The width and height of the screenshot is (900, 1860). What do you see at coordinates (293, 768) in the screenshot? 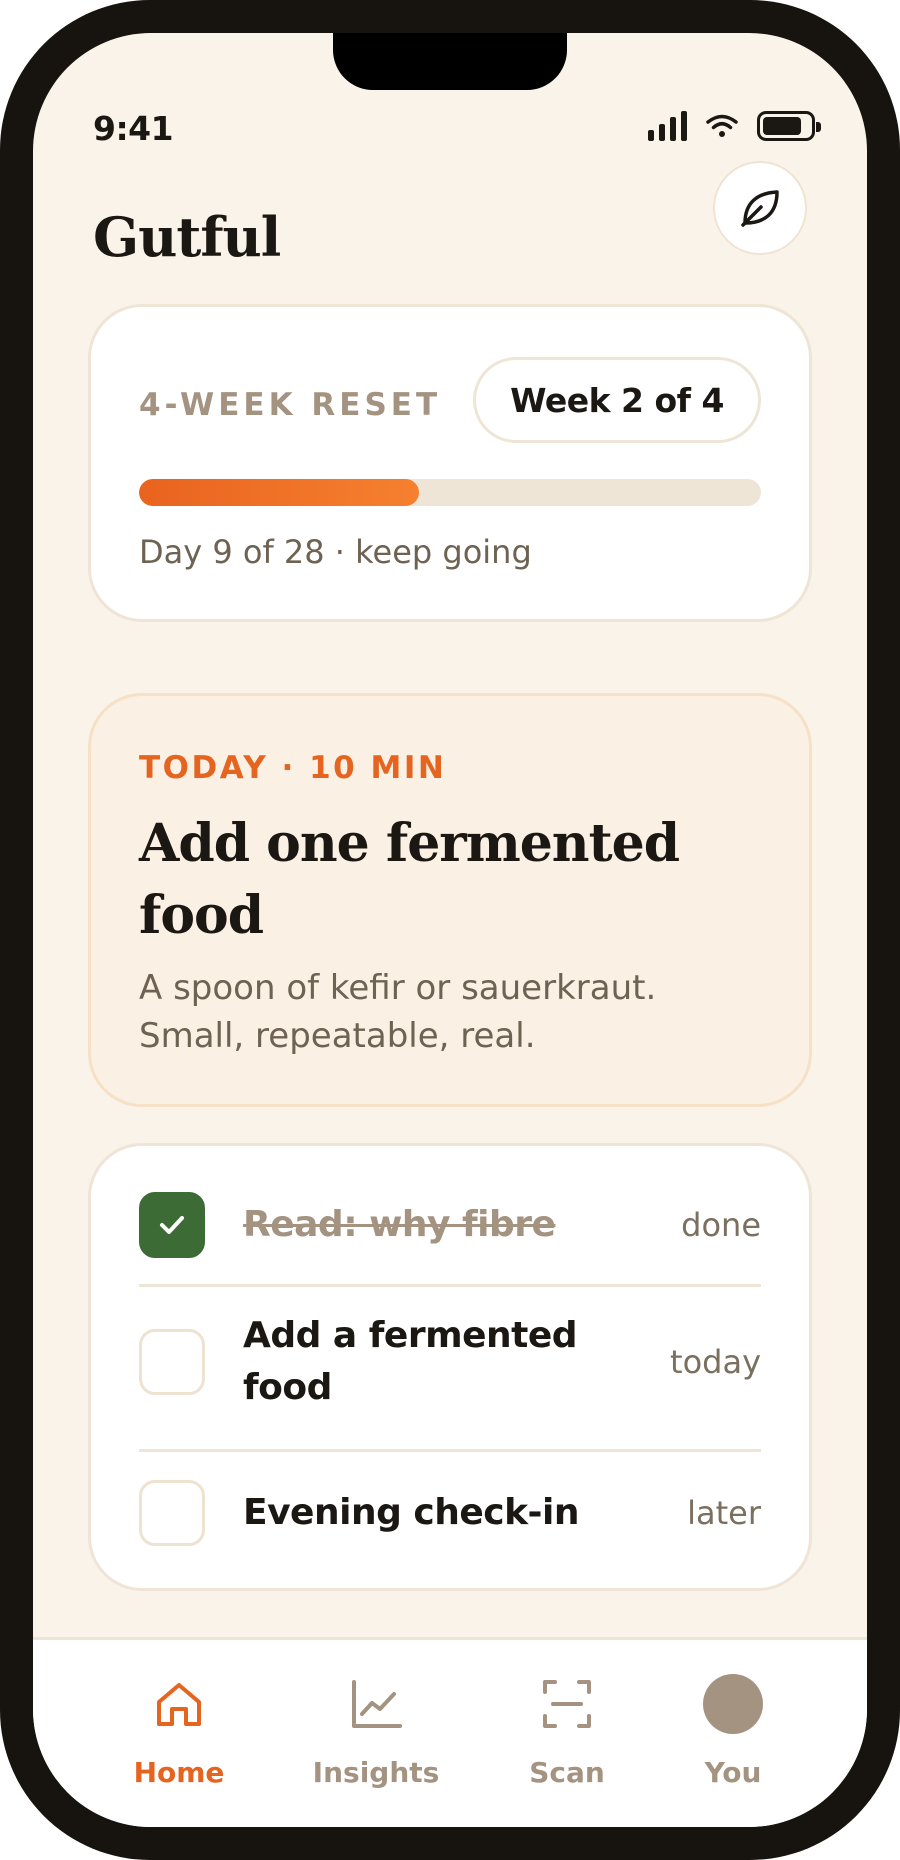
I see `today-eyebrow: TODAY · 10 MIN` at bounding box center [293, 768].